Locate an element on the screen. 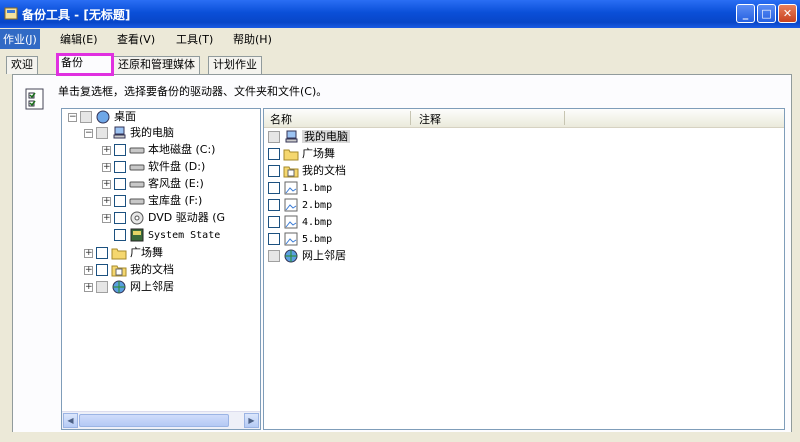  tab-highlight-box is located at coordinates (85, 64).